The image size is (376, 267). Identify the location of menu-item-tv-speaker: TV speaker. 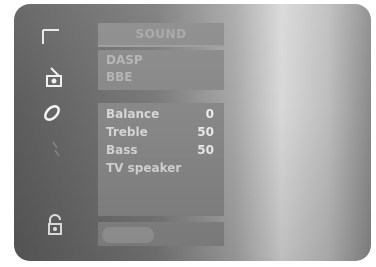
(143, 168).